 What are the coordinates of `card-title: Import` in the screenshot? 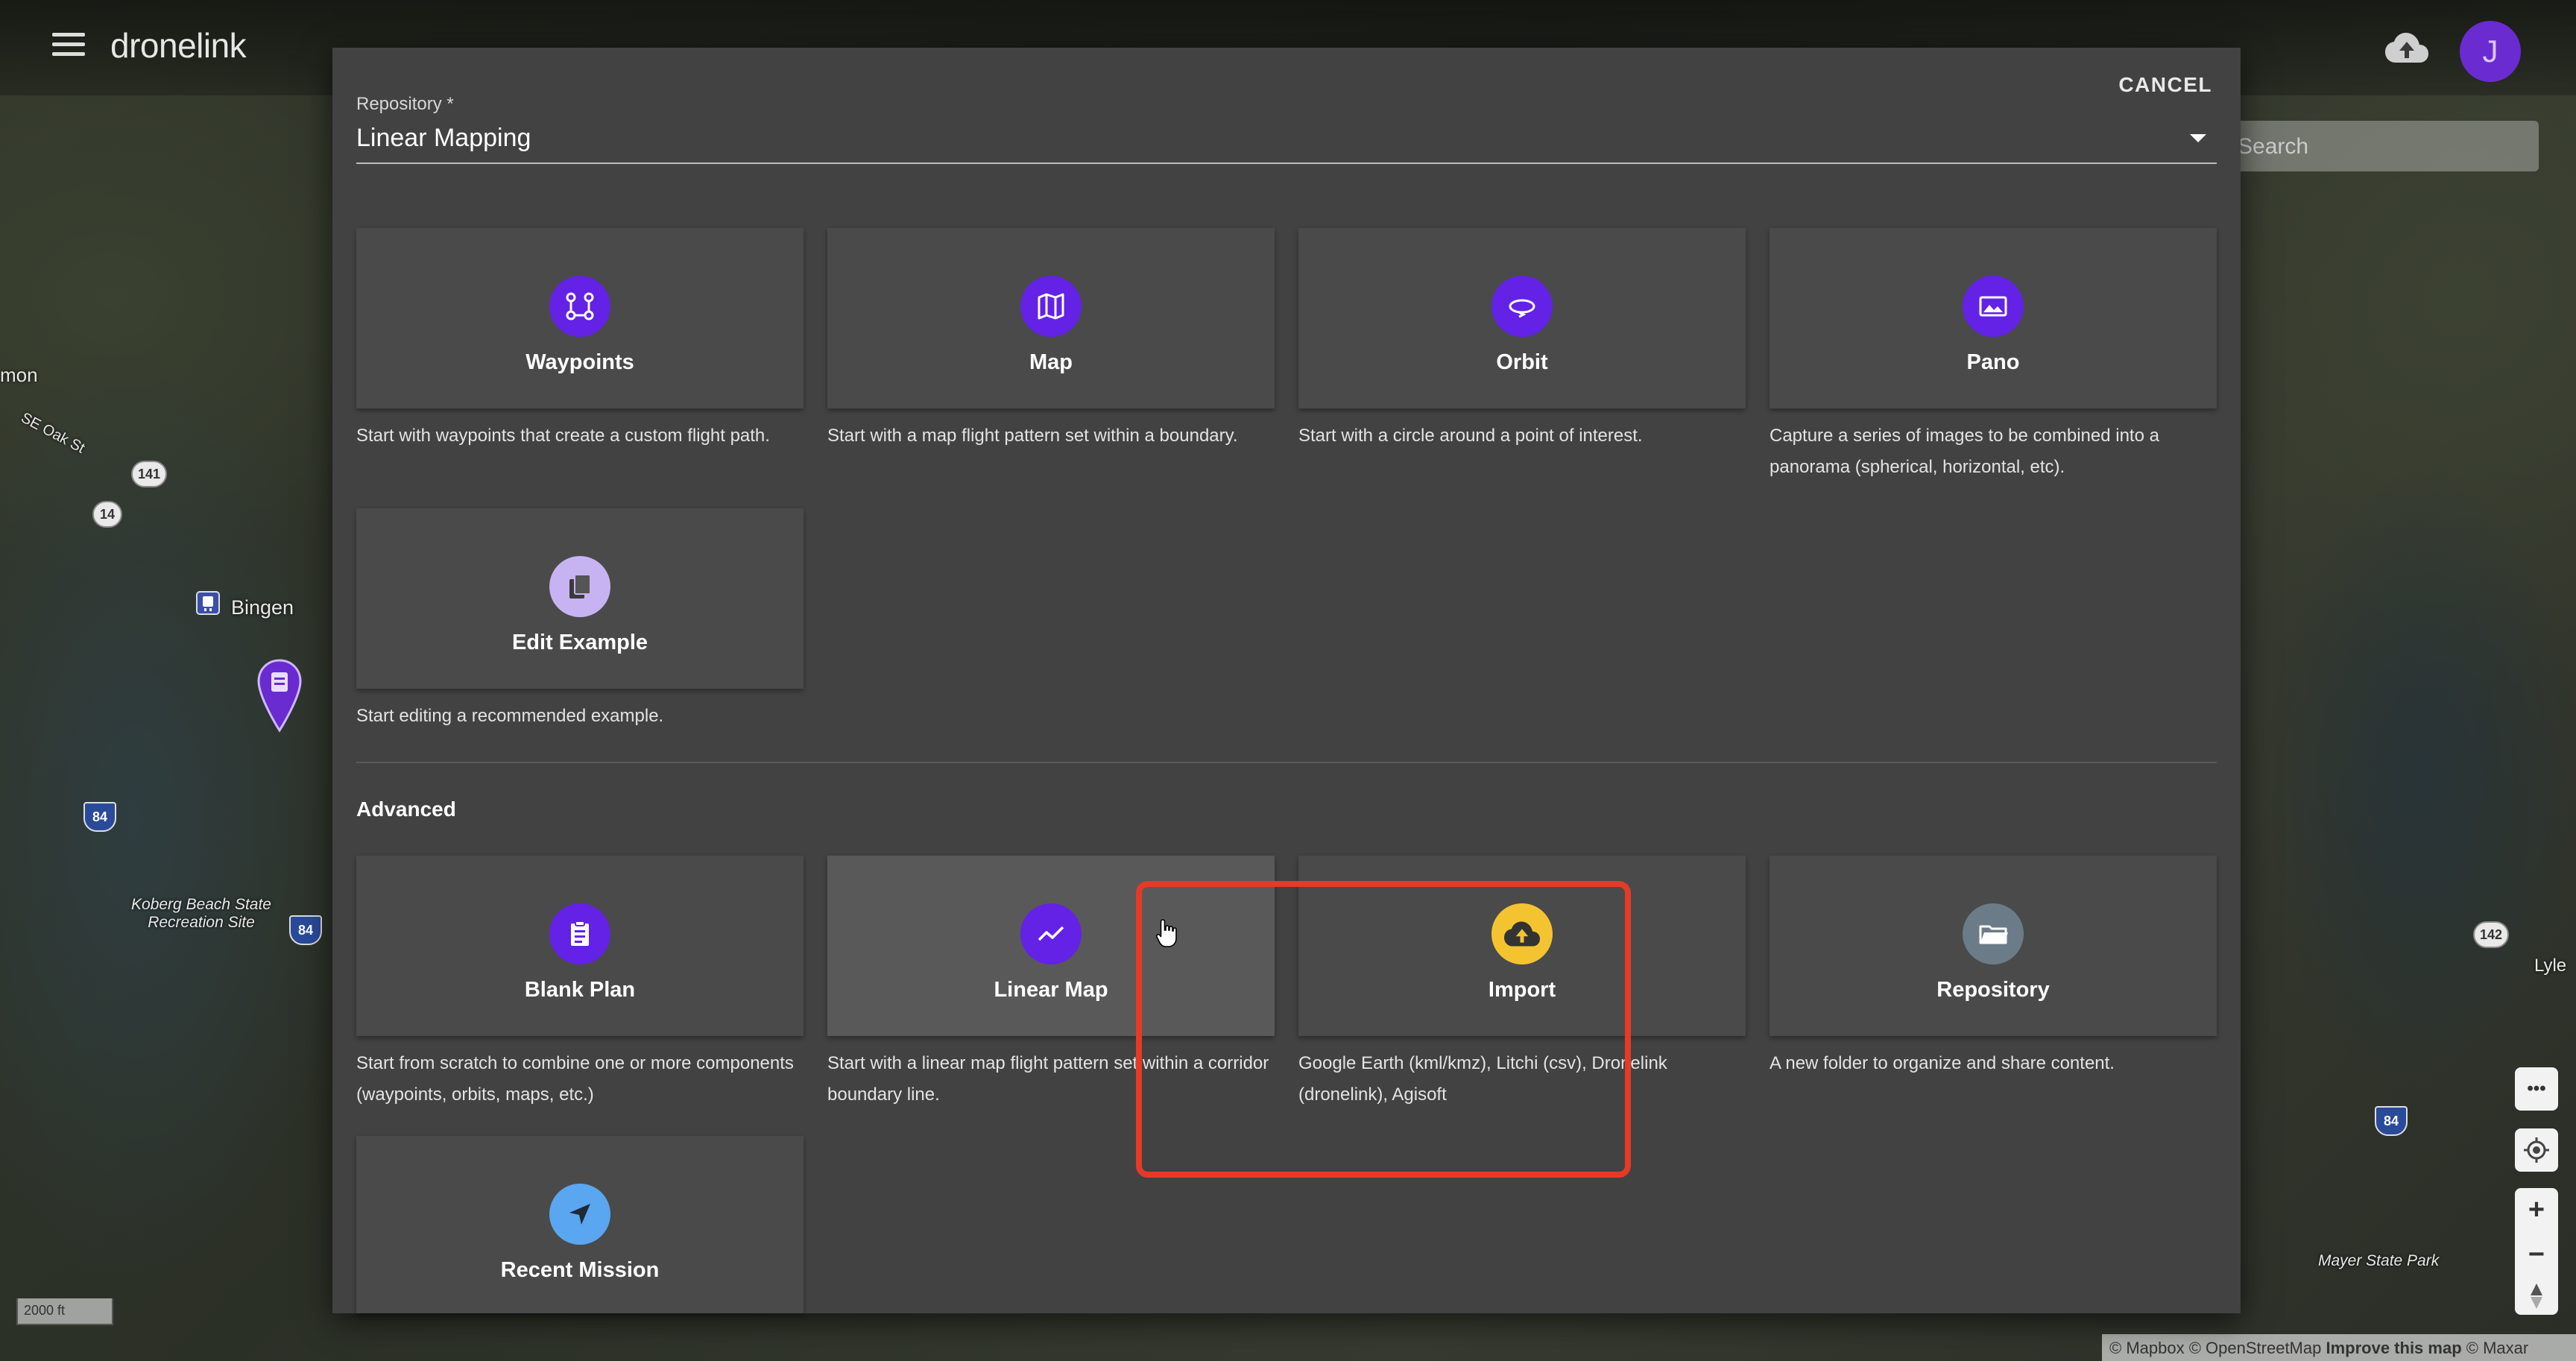 It's located at (1522, 990).